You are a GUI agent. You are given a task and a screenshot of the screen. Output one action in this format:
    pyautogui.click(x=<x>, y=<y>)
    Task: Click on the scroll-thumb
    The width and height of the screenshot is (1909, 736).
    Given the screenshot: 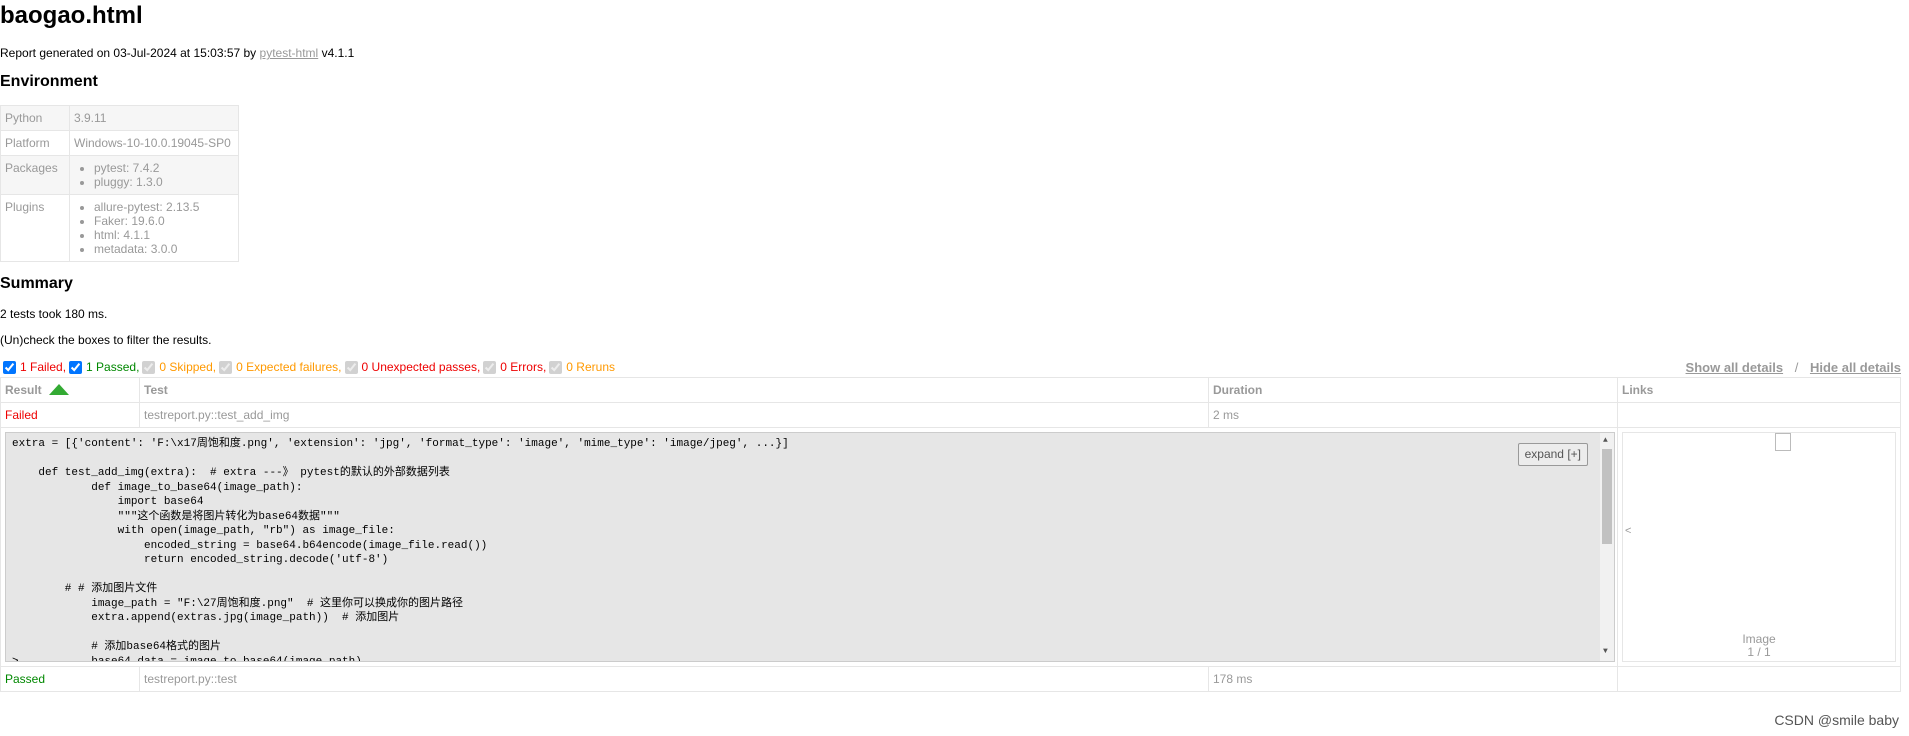 What is the action you would take?
    pyautogui.click(x=1607, y=496)
    